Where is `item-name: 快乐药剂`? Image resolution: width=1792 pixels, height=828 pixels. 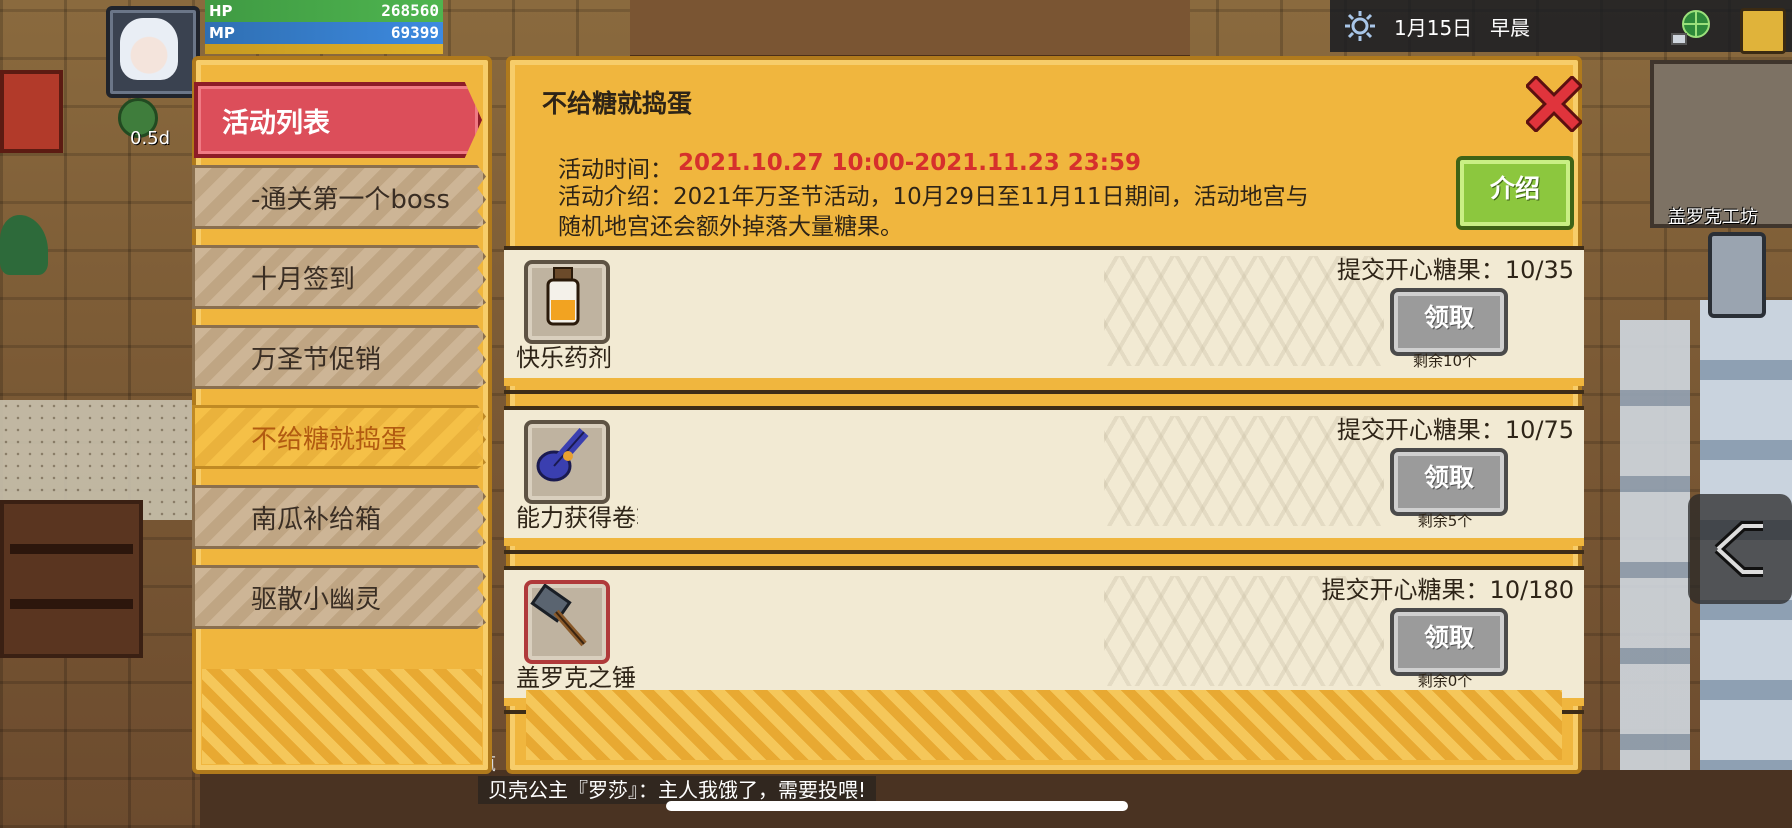 item-name: 快乐药剂 is located at coordinates (564, 358).